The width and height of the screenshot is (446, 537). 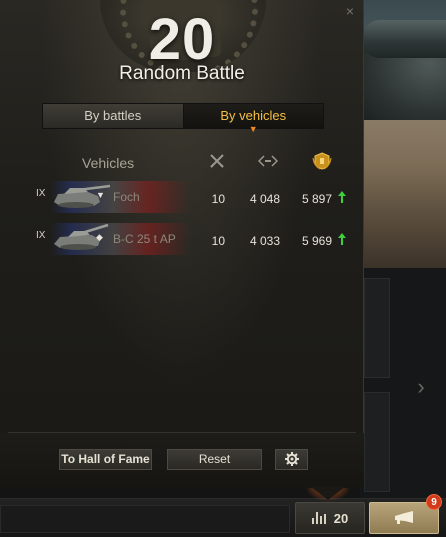 What do you see at coordinates (330, 518) in the screenshot?
I see `battle-stats-button: 20` at bounding box center [330, 518].